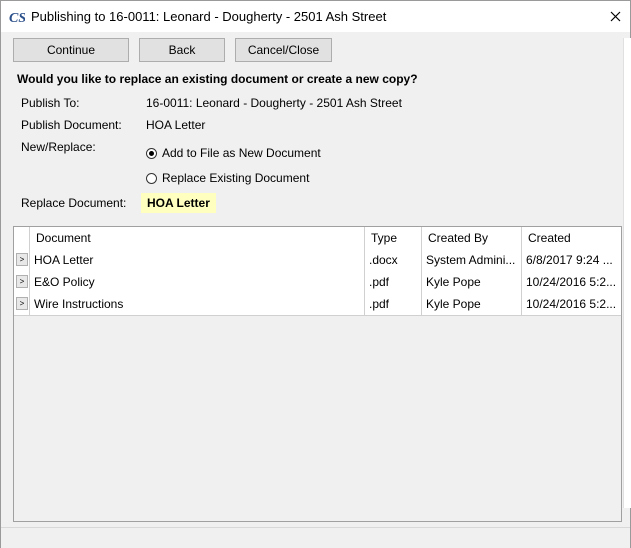 The image size is (631, 548). Describe the element at coordinates (235, 178) in the screenshot. I see `radio-replace-existing-label: Replace Existing Document` at that location.